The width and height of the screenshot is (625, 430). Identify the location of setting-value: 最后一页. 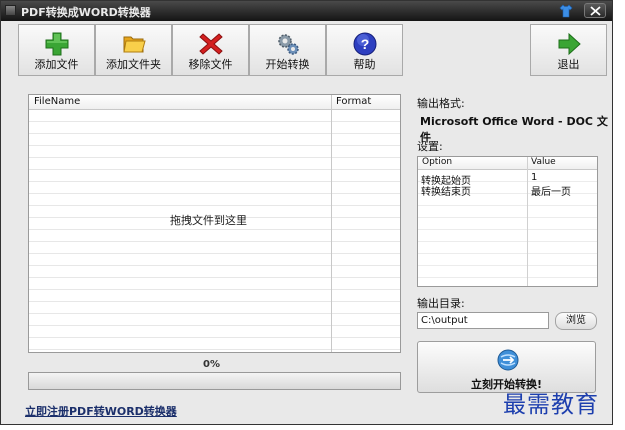
(551, 190).